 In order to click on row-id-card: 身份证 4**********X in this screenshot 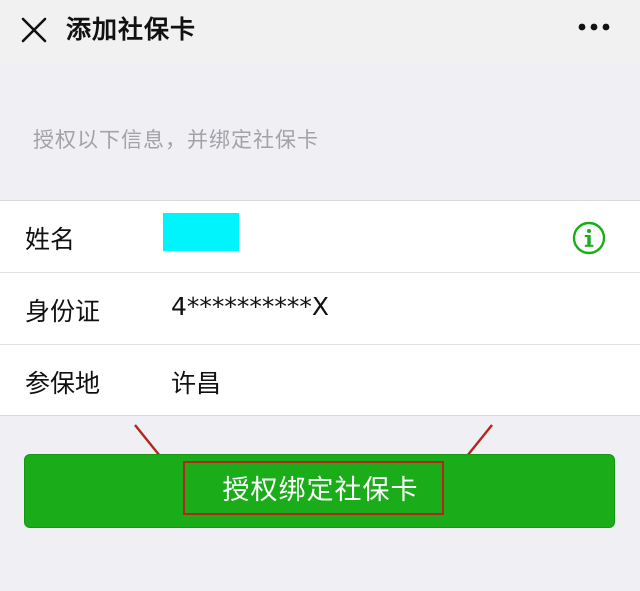, I will do `click(320, 308)`.